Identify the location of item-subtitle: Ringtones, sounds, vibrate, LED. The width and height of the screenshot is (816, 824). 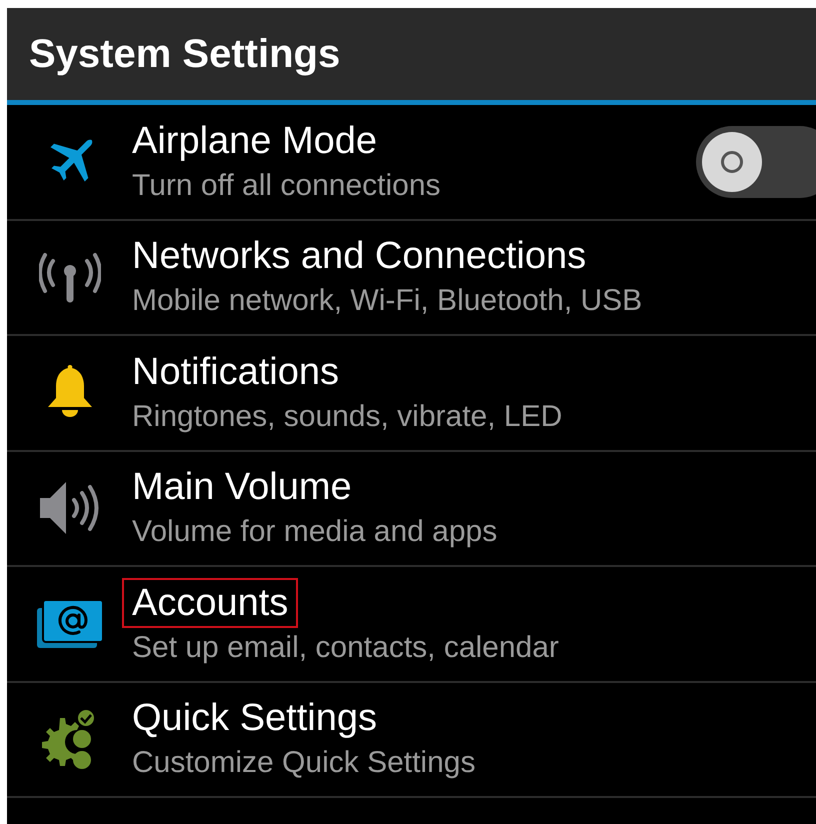
(347, 416).